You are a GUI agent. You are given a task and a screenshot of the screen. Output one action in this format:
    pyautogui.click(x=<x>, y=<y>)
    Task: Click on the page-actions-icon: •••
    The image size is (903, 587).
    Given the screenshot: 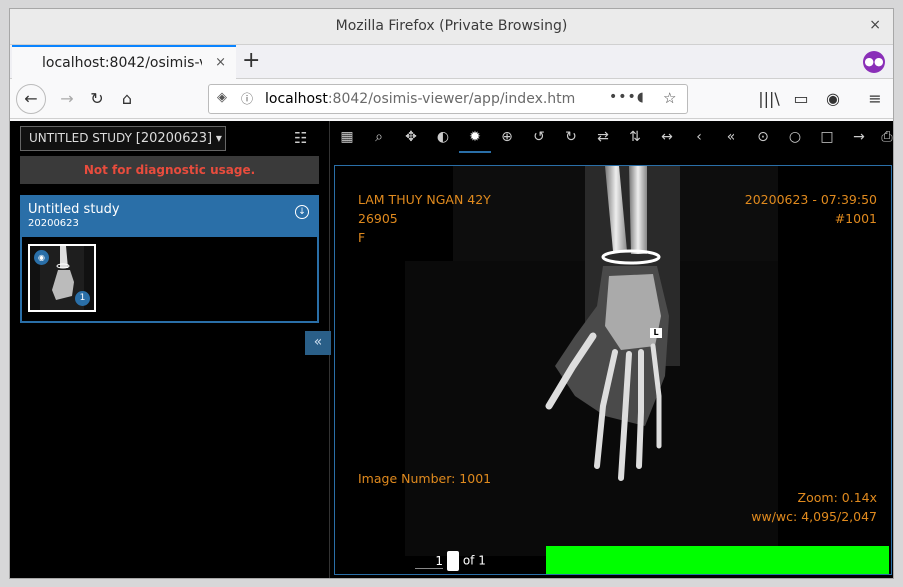 What is the action you would take?
    pyautogui.click(x=623, y=97)
    